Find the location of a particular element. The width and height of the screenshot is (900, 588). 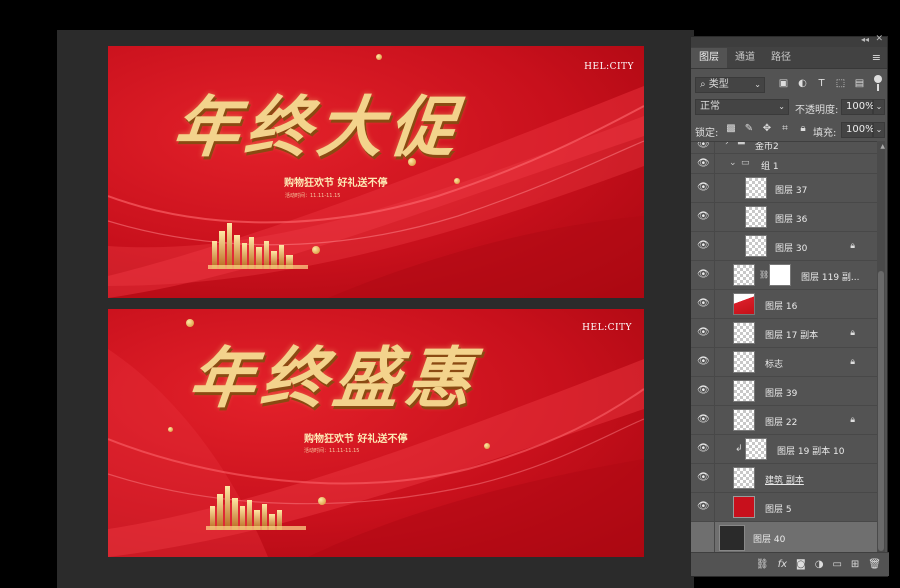

trash-icon: 🗑︎ is located at coordinates (874, 564).